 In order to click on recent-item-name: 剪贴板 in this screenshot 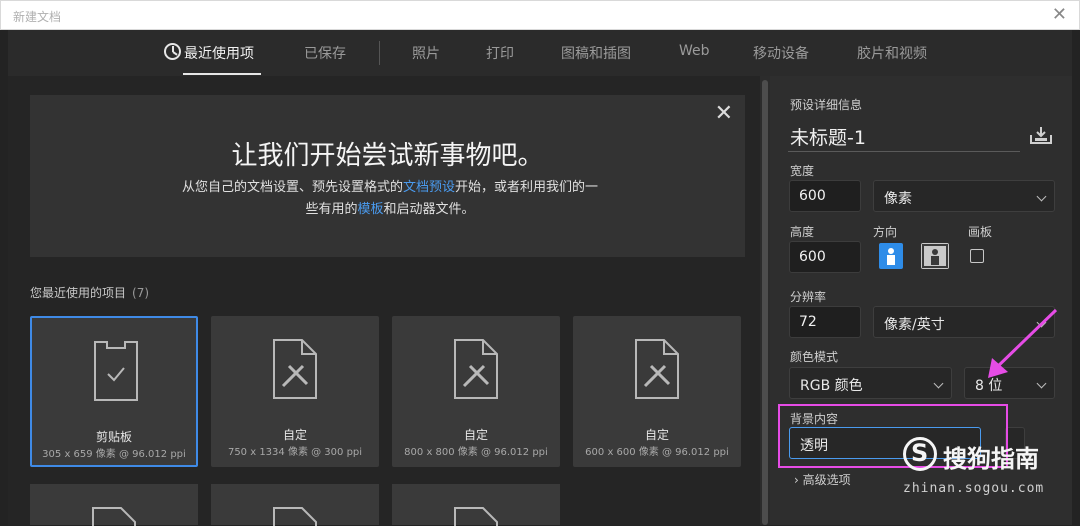, I will do `click(113, 437)`.